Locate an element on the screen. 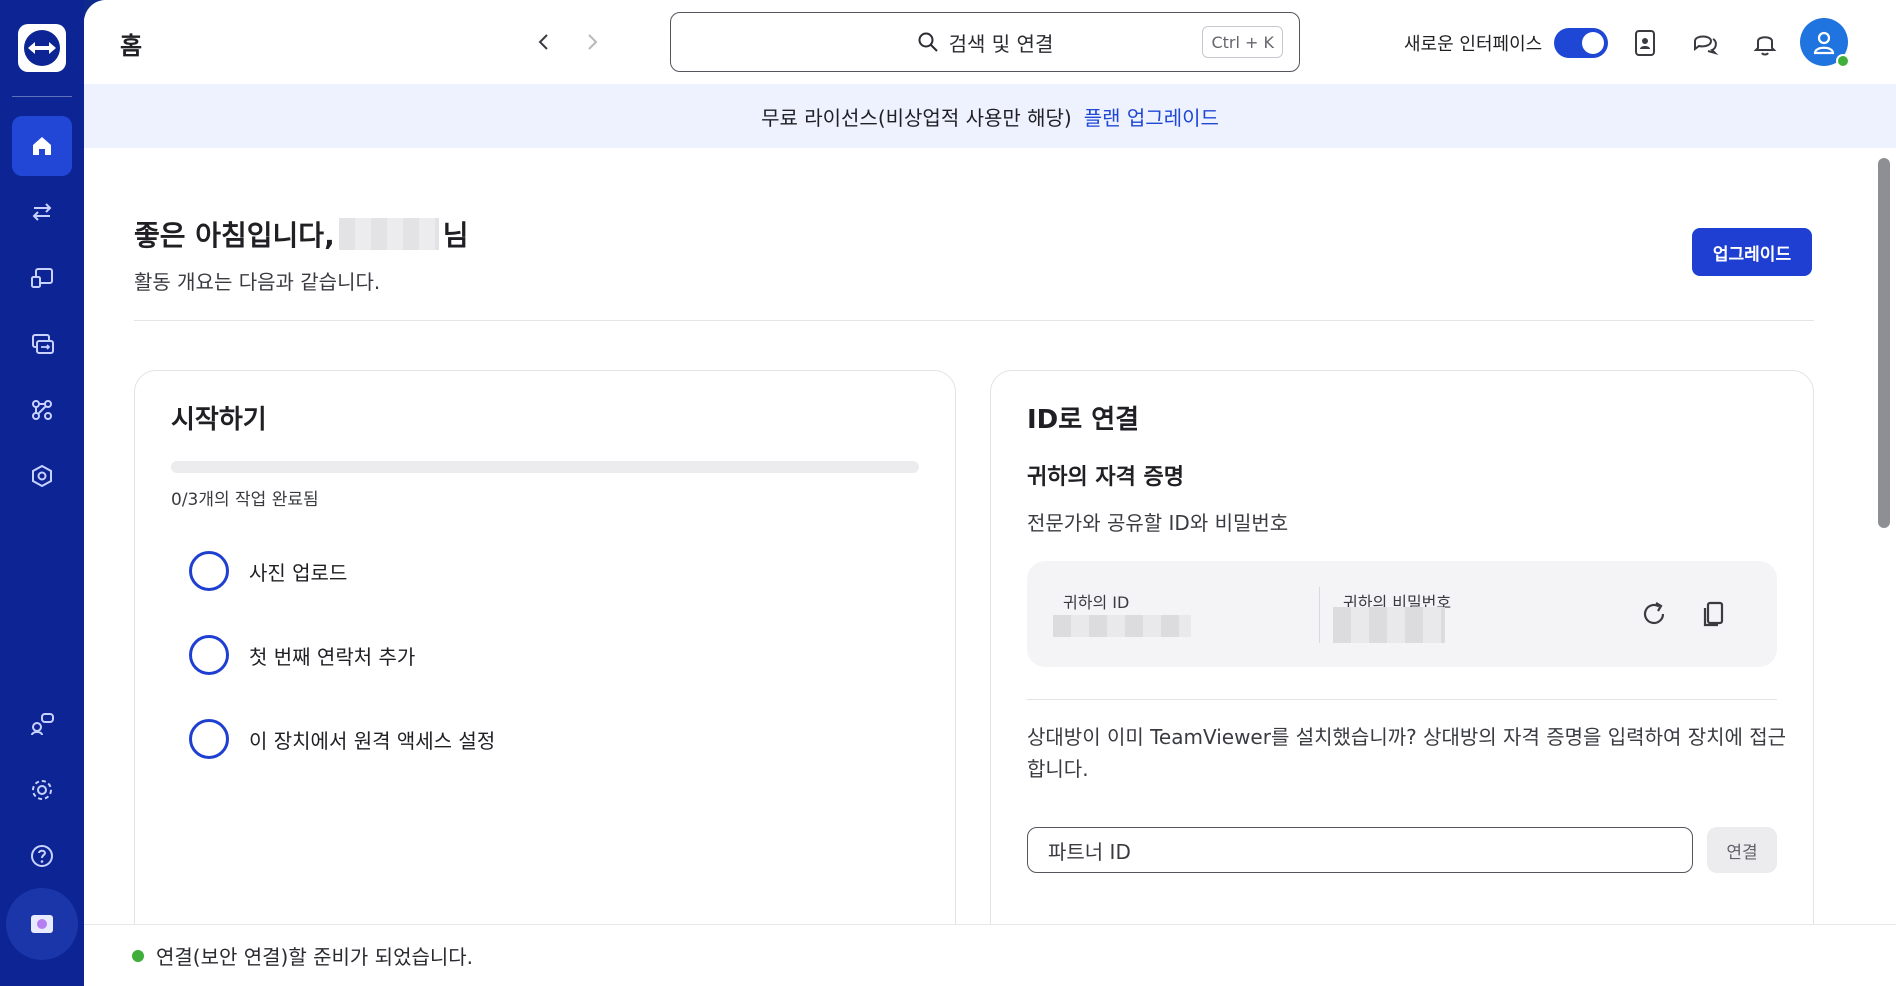  section-divider is located at coordinates (974, 320).